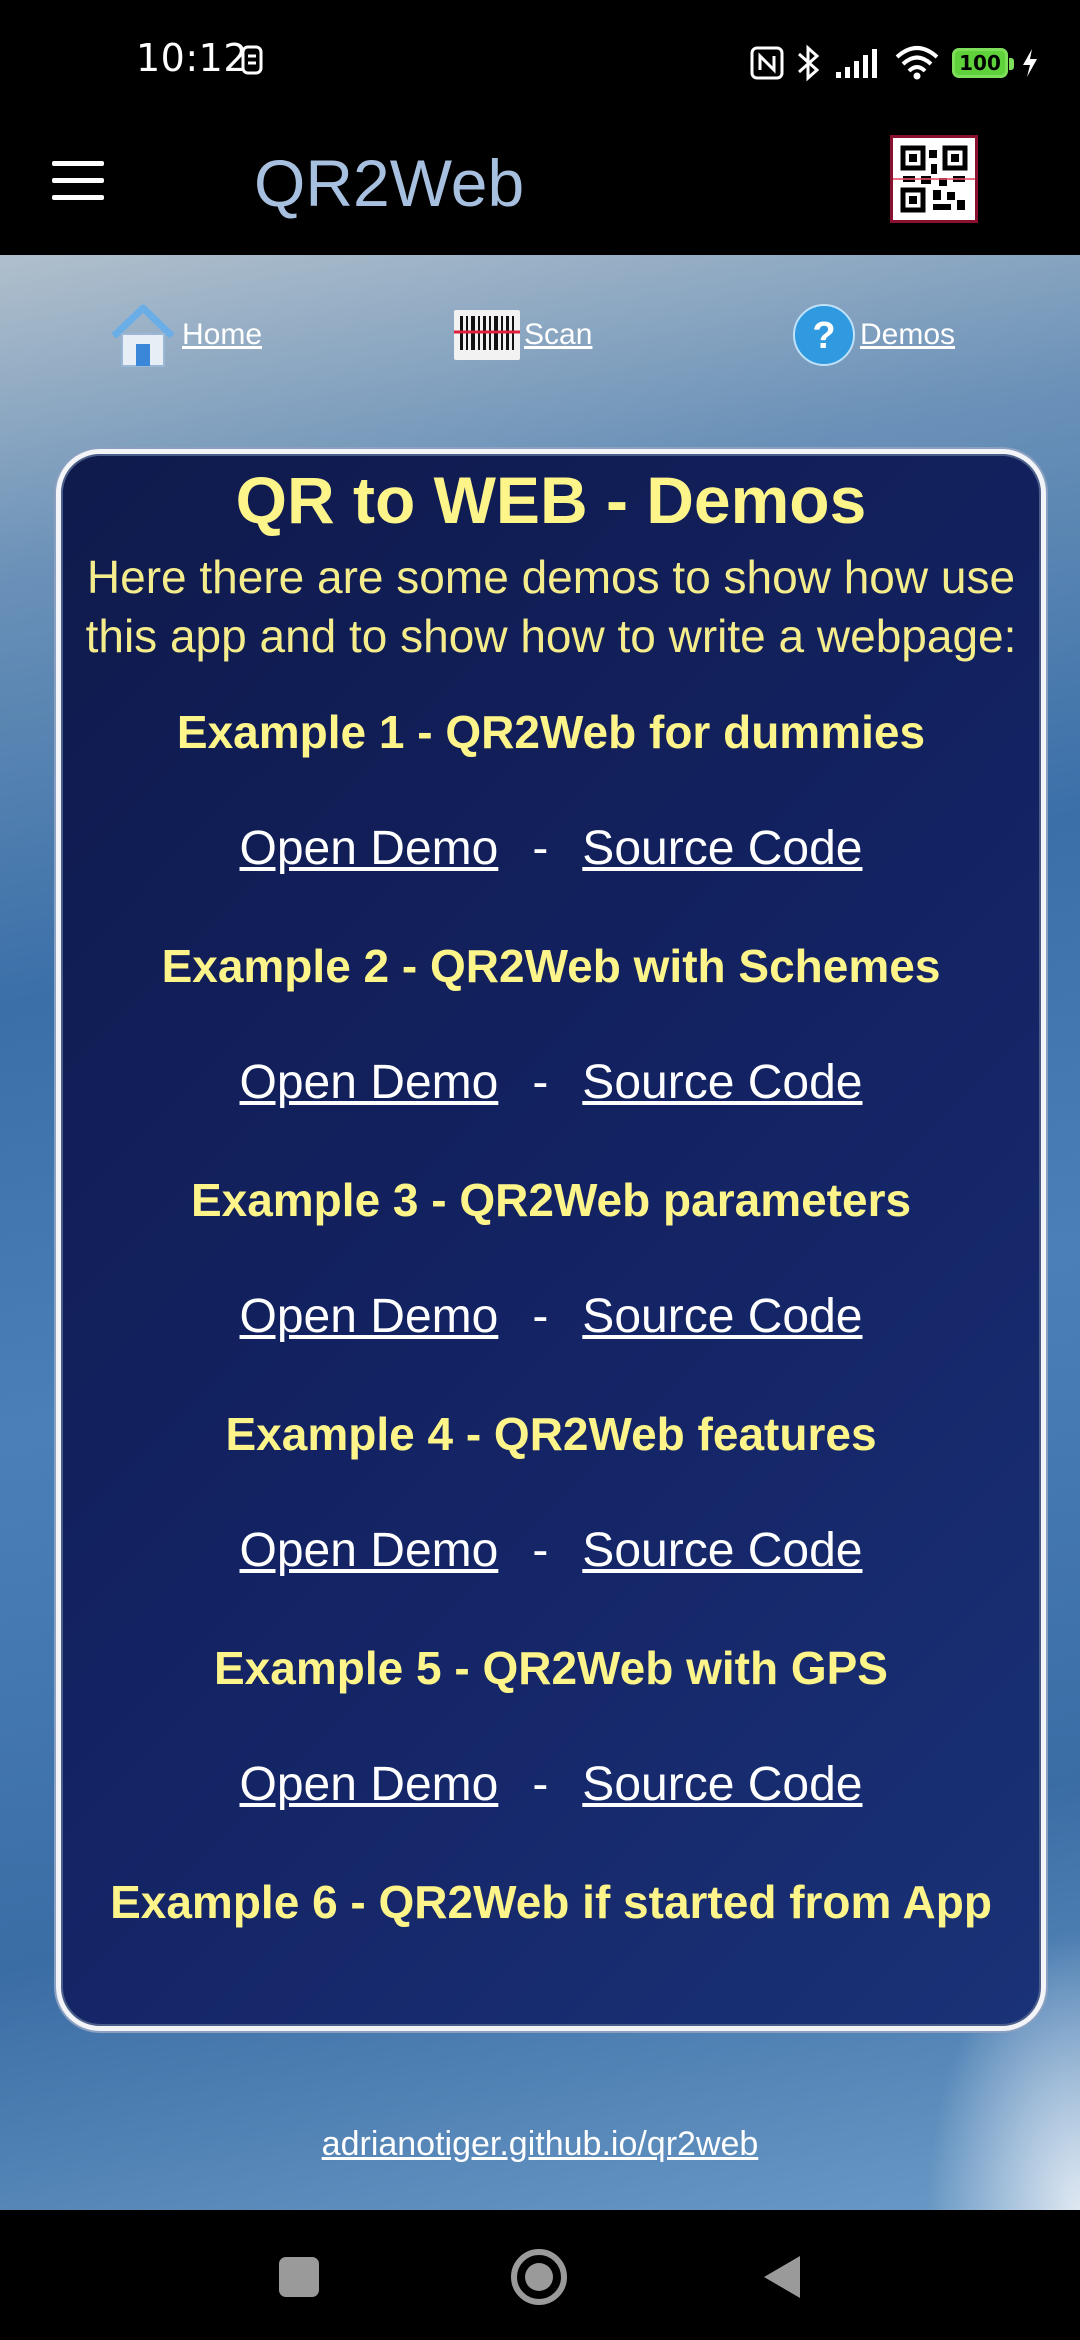 This screenshot has height=2340, width=1080. I want to click on nav-demos: ? Demos, so click(873, 335).